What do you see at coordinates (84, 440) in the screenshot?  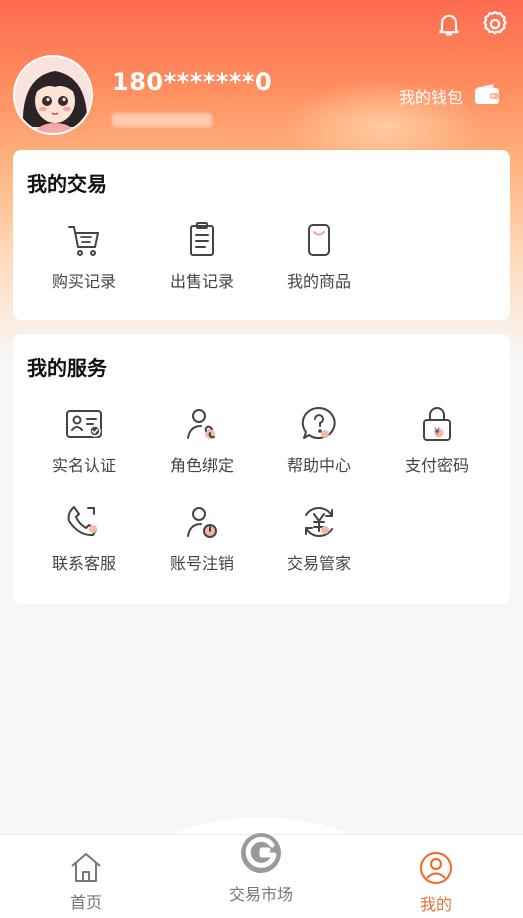 I see `real-name-auth-item: 实名认证` at bounding box center [84, 440].